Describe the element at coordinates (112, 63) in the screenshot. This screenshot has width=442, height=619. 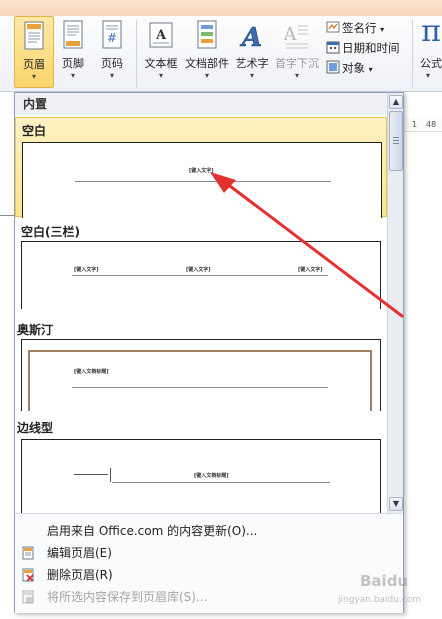
I see `page-number-button-label: 页码` at that location.